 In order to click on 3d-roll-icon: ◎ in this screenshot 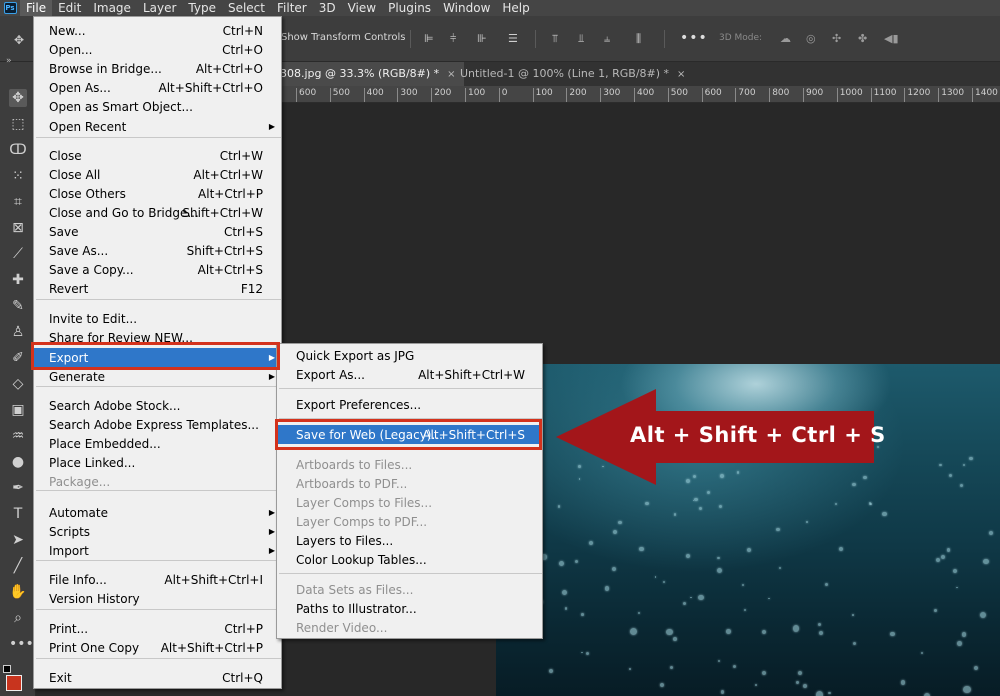, I will do `click(811, 39)`.